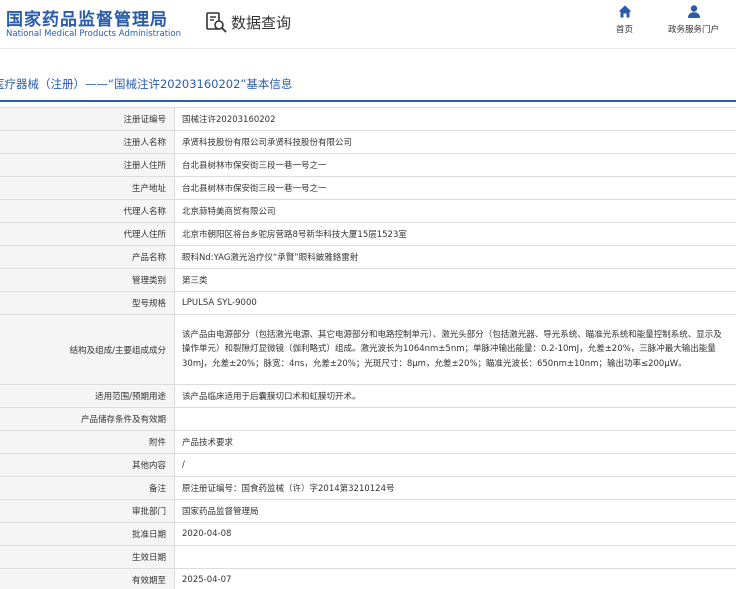 This screenshot has width=736, height=589. What do you see at coordinates (368, 211) in the screenshot?
I see `table-row: 代理人名称 北京蒜特美商贸有限公司` at bounding box center [368, 211].